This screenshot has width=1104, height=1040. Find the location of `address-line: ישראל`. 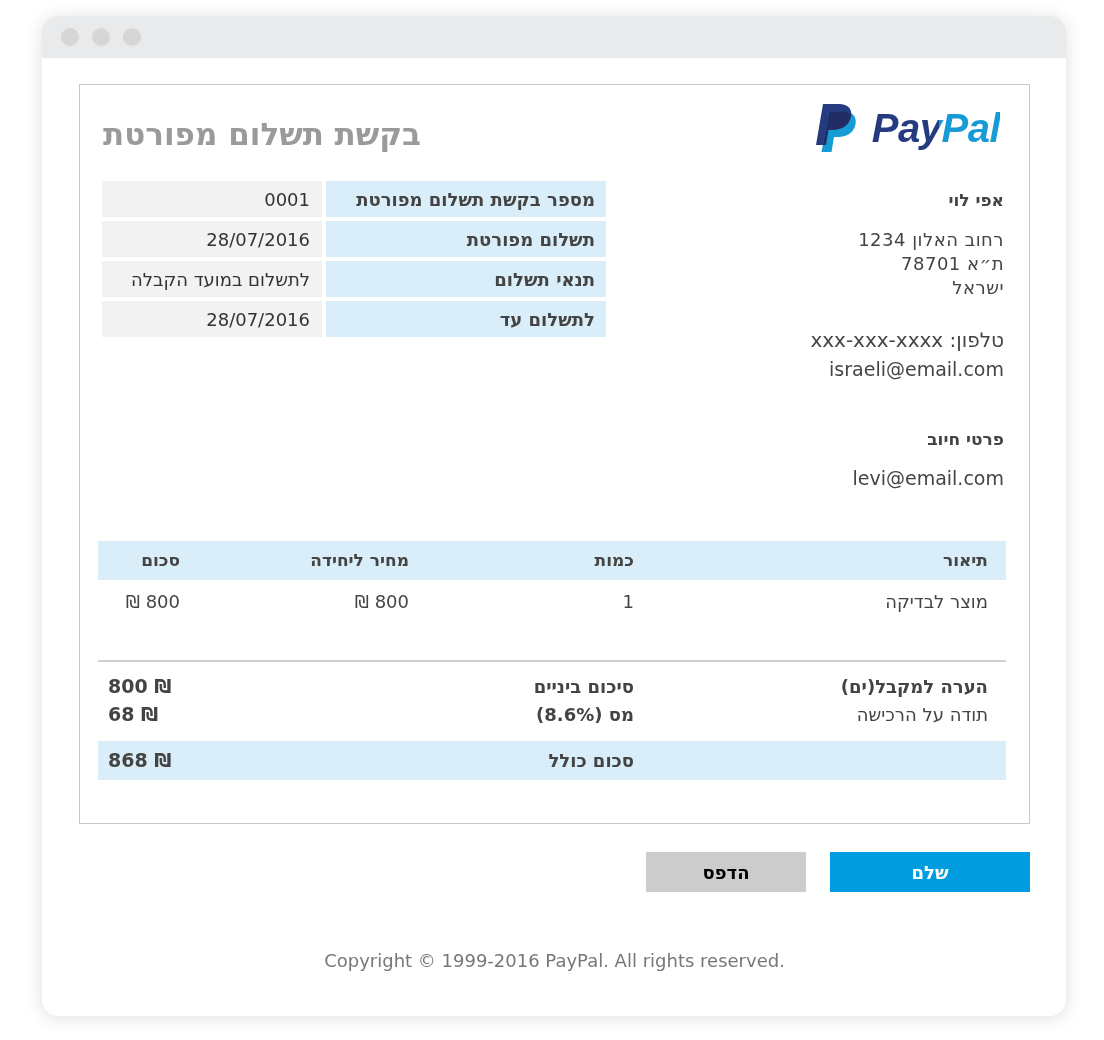

address-line: ישראל is located at coordinates (978, 288).